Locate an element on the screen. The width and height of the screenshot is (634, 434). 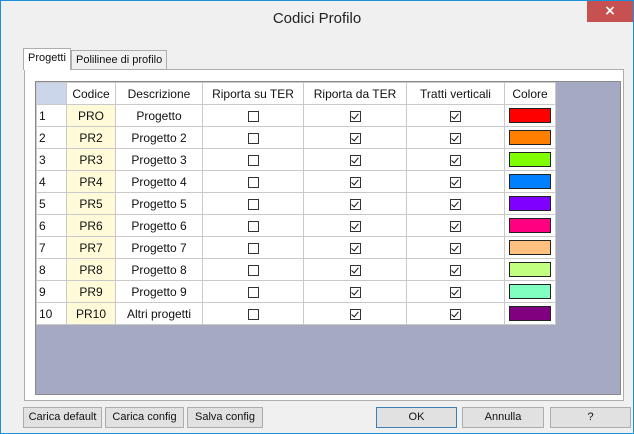
tab-progetti: Progetti is located at coordinates (47, 59).